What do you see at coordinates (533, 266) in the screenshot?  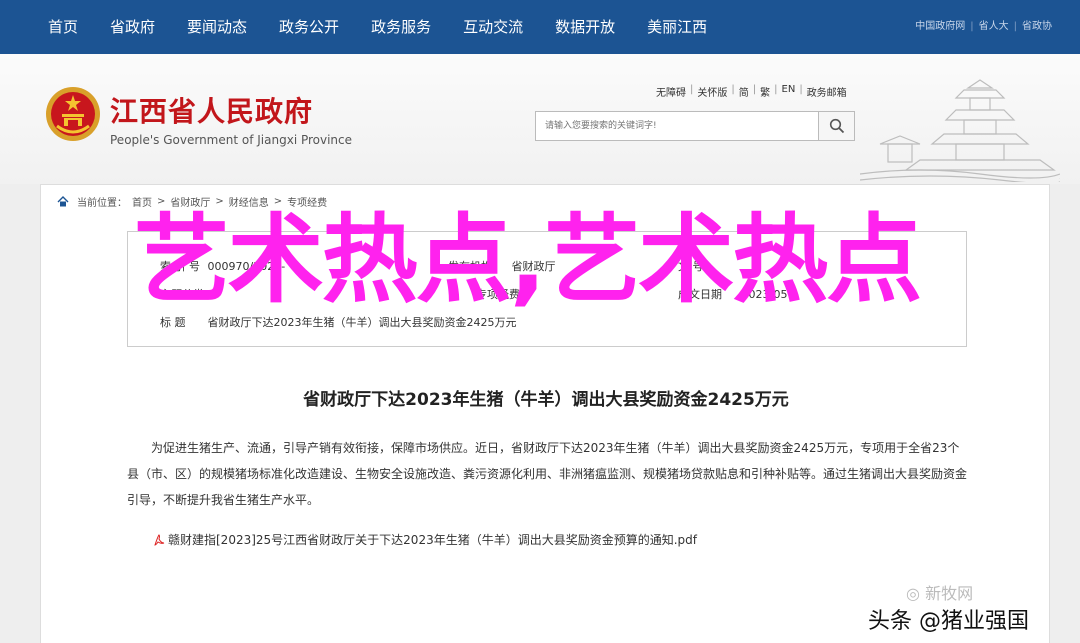 I see `meta-publisher-value: 省财政厅` at bounding box center [533, 266].